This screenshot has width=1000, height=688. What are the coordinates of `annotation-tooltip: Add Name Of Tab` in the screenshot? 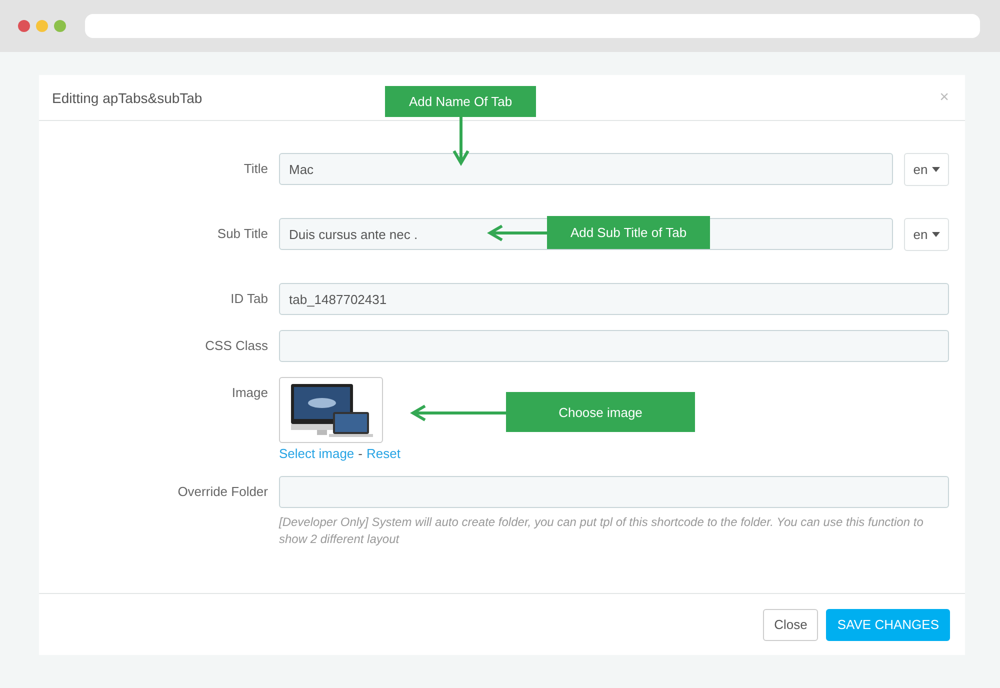 It's located at (460, 101).